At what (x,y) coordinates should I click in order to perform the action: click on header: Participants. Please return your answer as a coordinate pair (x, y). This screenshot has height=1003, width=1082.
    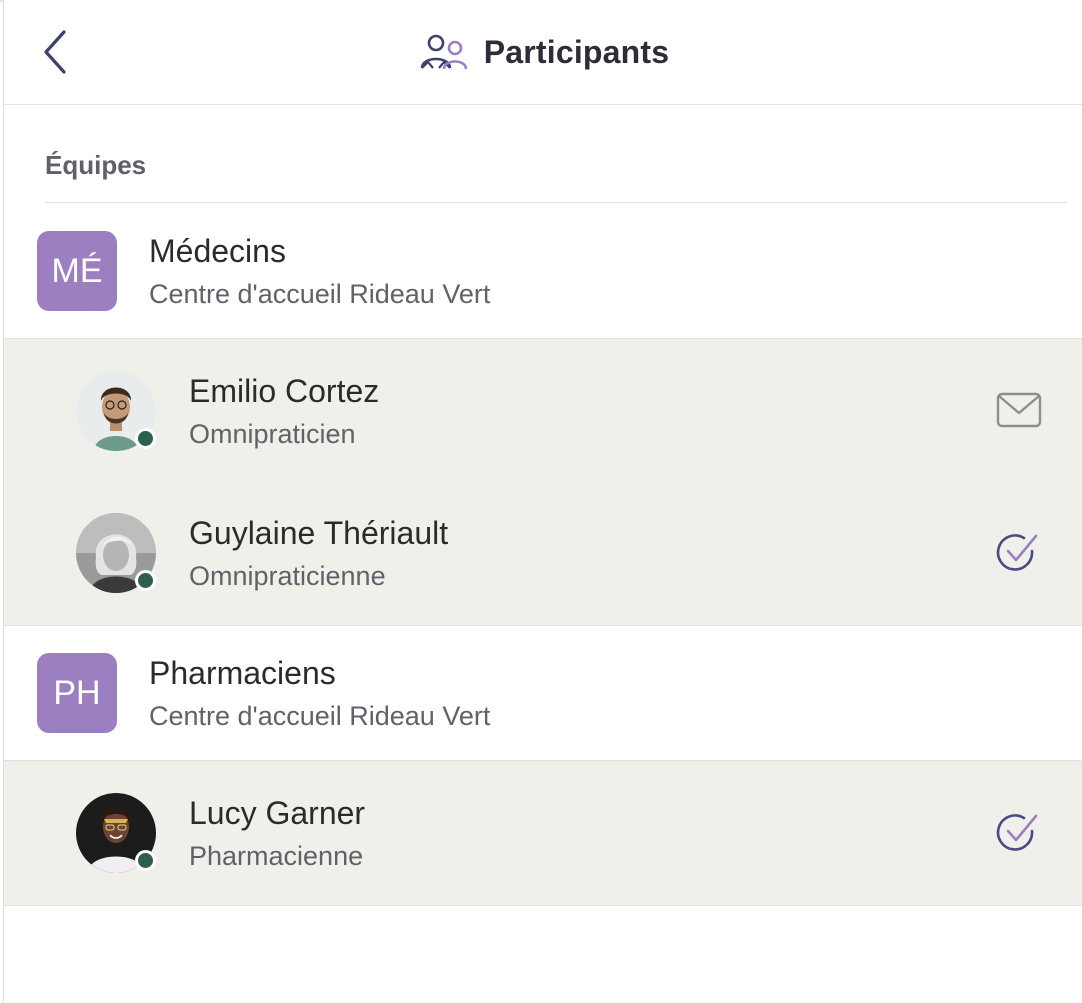
    Looking at the image, I should click on (543, 52).